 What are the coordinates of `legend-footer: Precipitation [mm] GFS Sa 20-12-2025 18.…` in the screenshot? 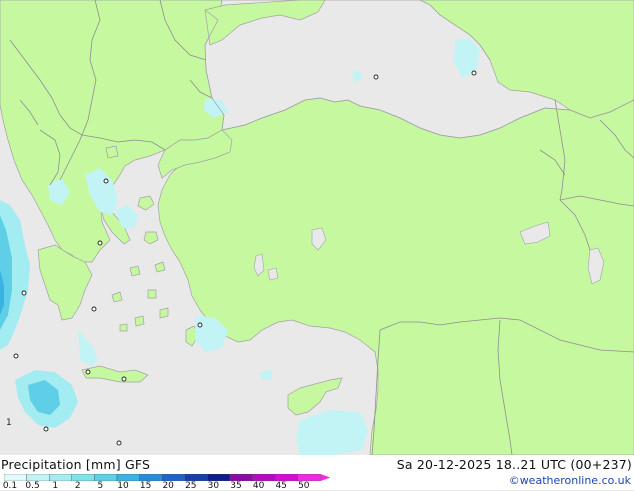 It's located at (317, 473).